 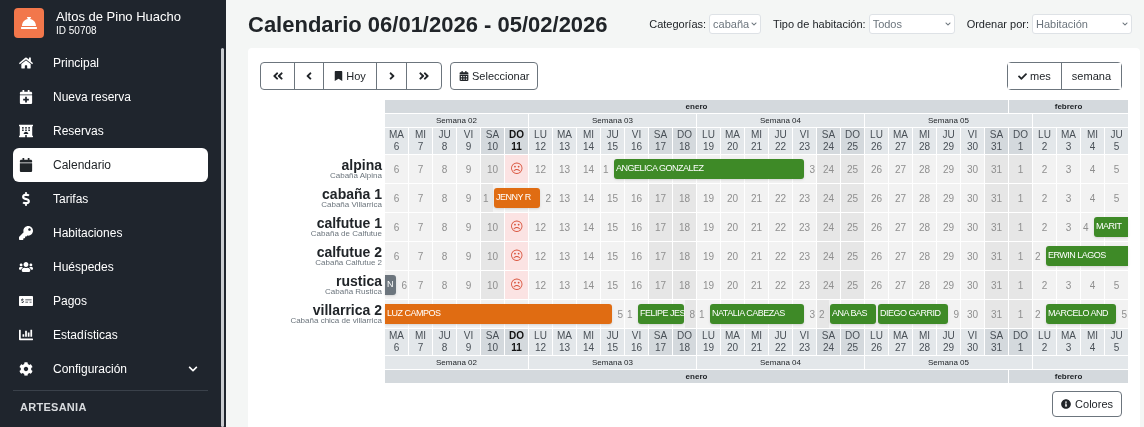 I want to click on sidebar-item: Principal, so click(x=110, y=63).